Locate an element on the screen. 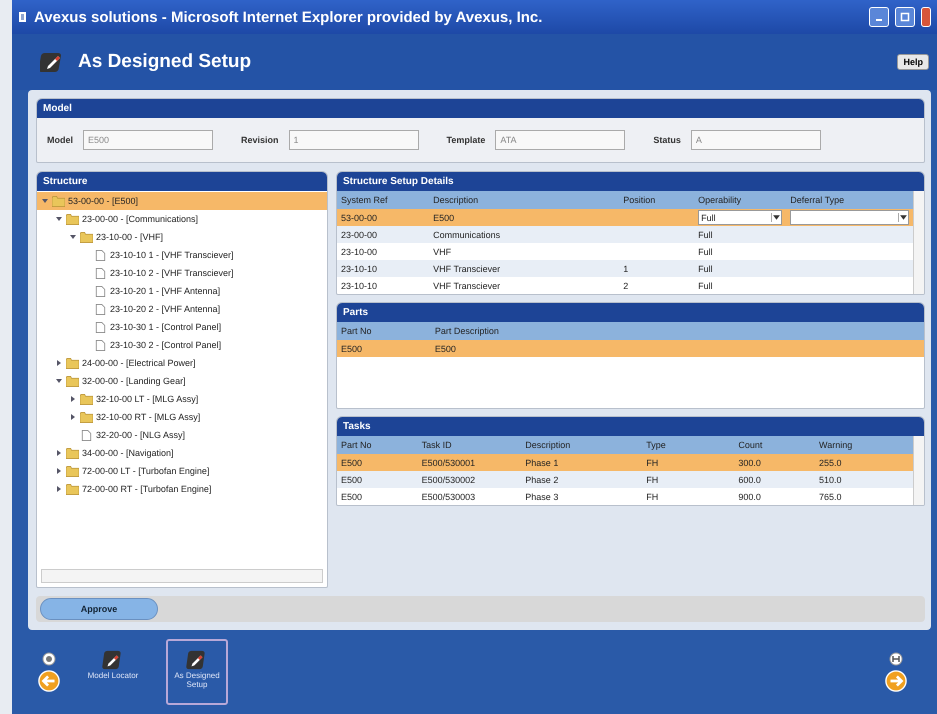 Image resolution: width=937 pixels, height=714 pixels. field-label: Model is located at coordinates (60, 140).